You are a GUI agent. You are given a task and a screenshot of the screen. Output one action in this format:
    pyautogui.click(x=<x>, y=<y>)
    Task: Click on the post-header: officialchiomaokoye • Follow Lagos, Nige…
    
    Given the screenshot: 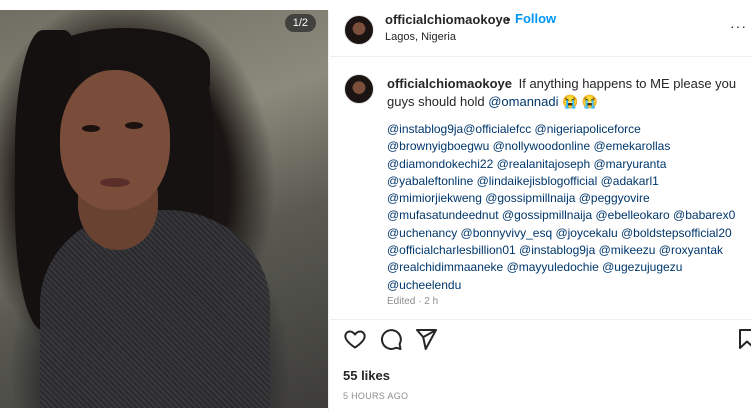 What is the action you would take?
    pyautogui.click(x=540, y=28)
    